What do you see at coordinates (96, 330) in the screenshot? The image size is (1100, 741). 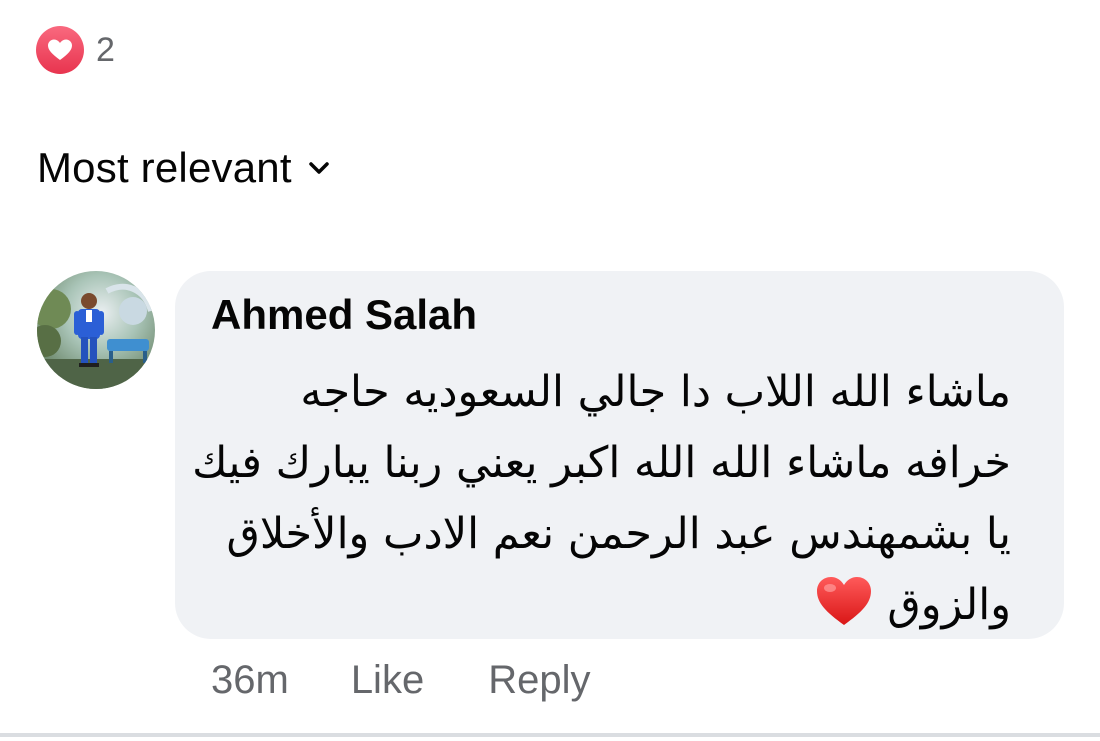 I see `avatar` at bounding box center [96, 330].